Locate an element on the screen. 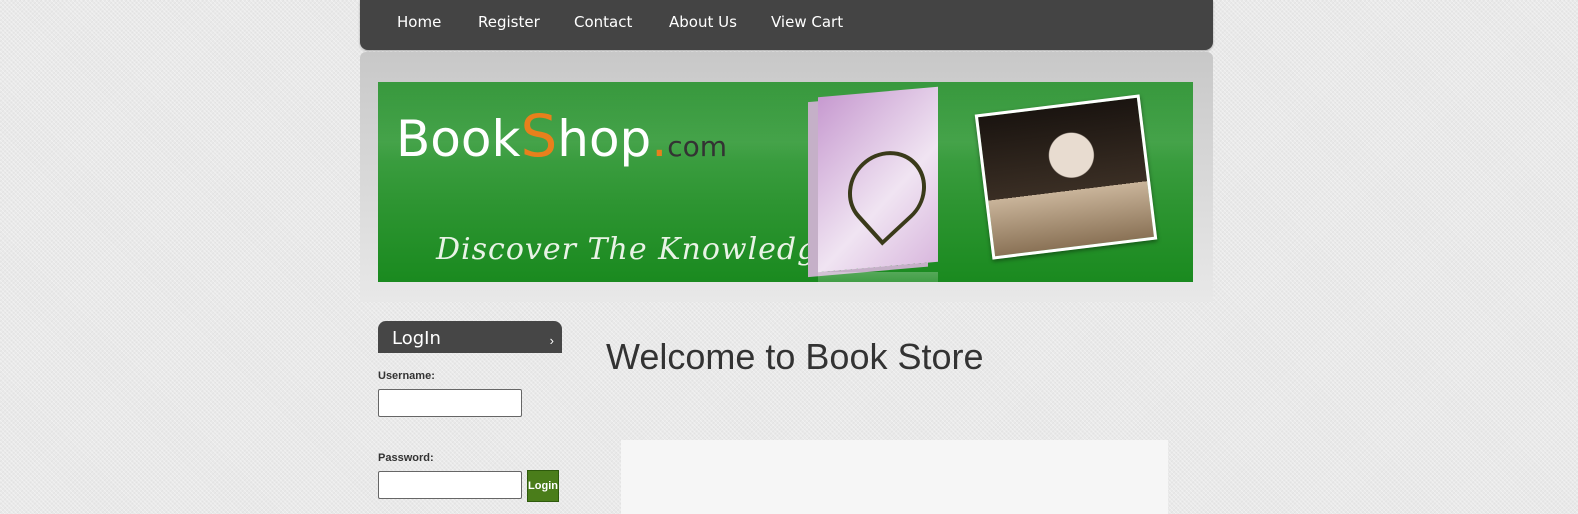 Image resolution: width=1578 pixels, height=514 pixels. book-reflection is located at coordinates (878, 277).